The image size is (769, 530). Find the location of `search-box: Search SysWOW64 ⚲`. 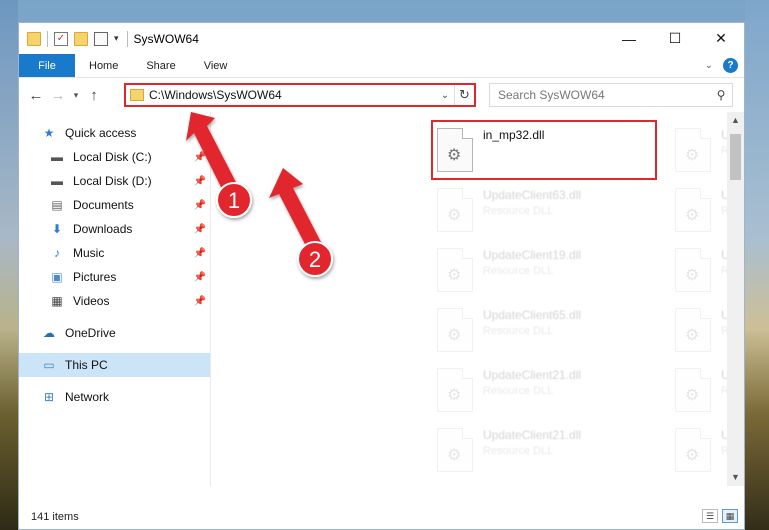

search-box: Search SysWOW64 ⚲ is located at coordinates (611, 95).